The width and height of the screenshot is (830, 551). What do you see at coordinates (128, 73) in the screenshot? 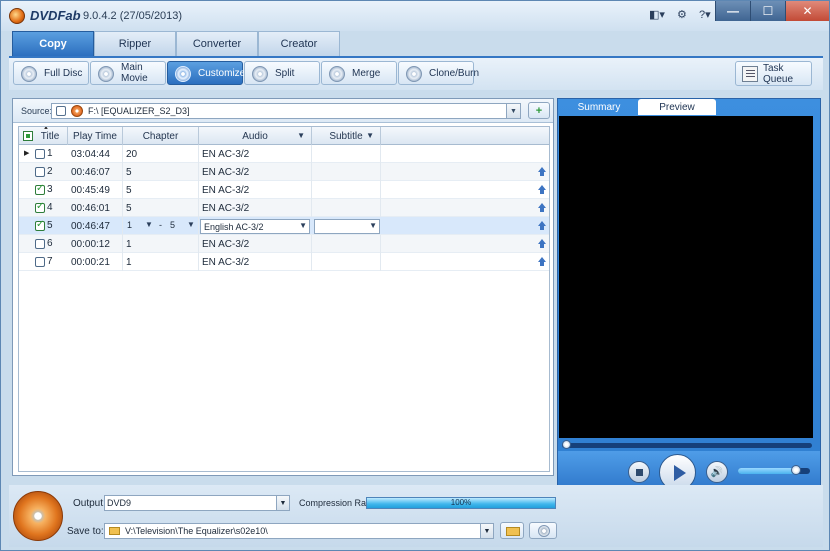
I see `main-movie-button: Main Movie` at bounding box center [128, 73].